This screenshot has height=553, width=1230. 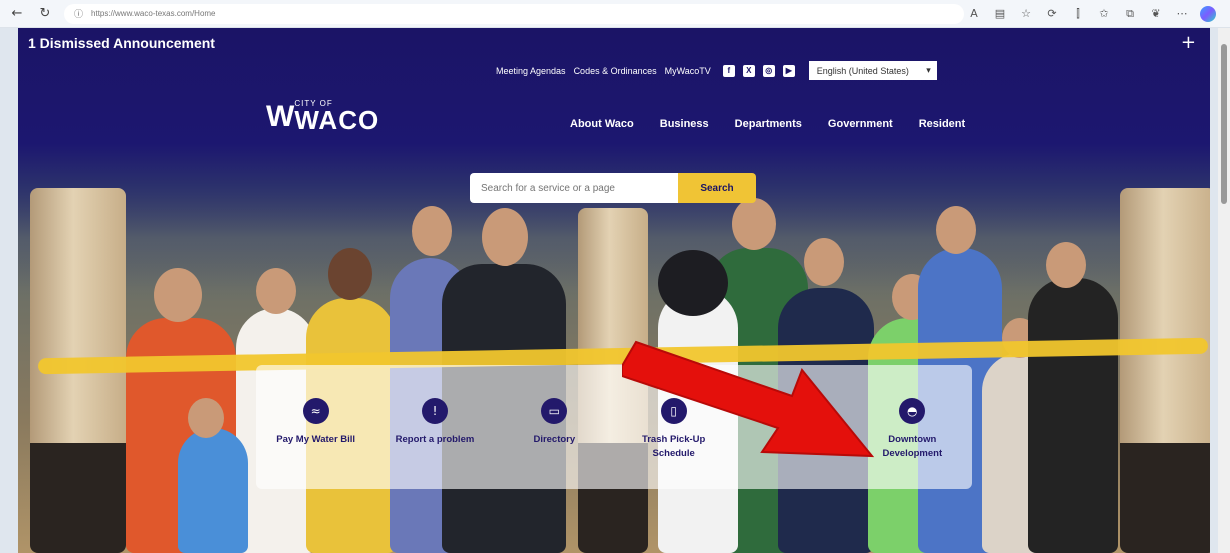 I want to click on quick-link-label: Report a problem, so click(x=435, y=439).